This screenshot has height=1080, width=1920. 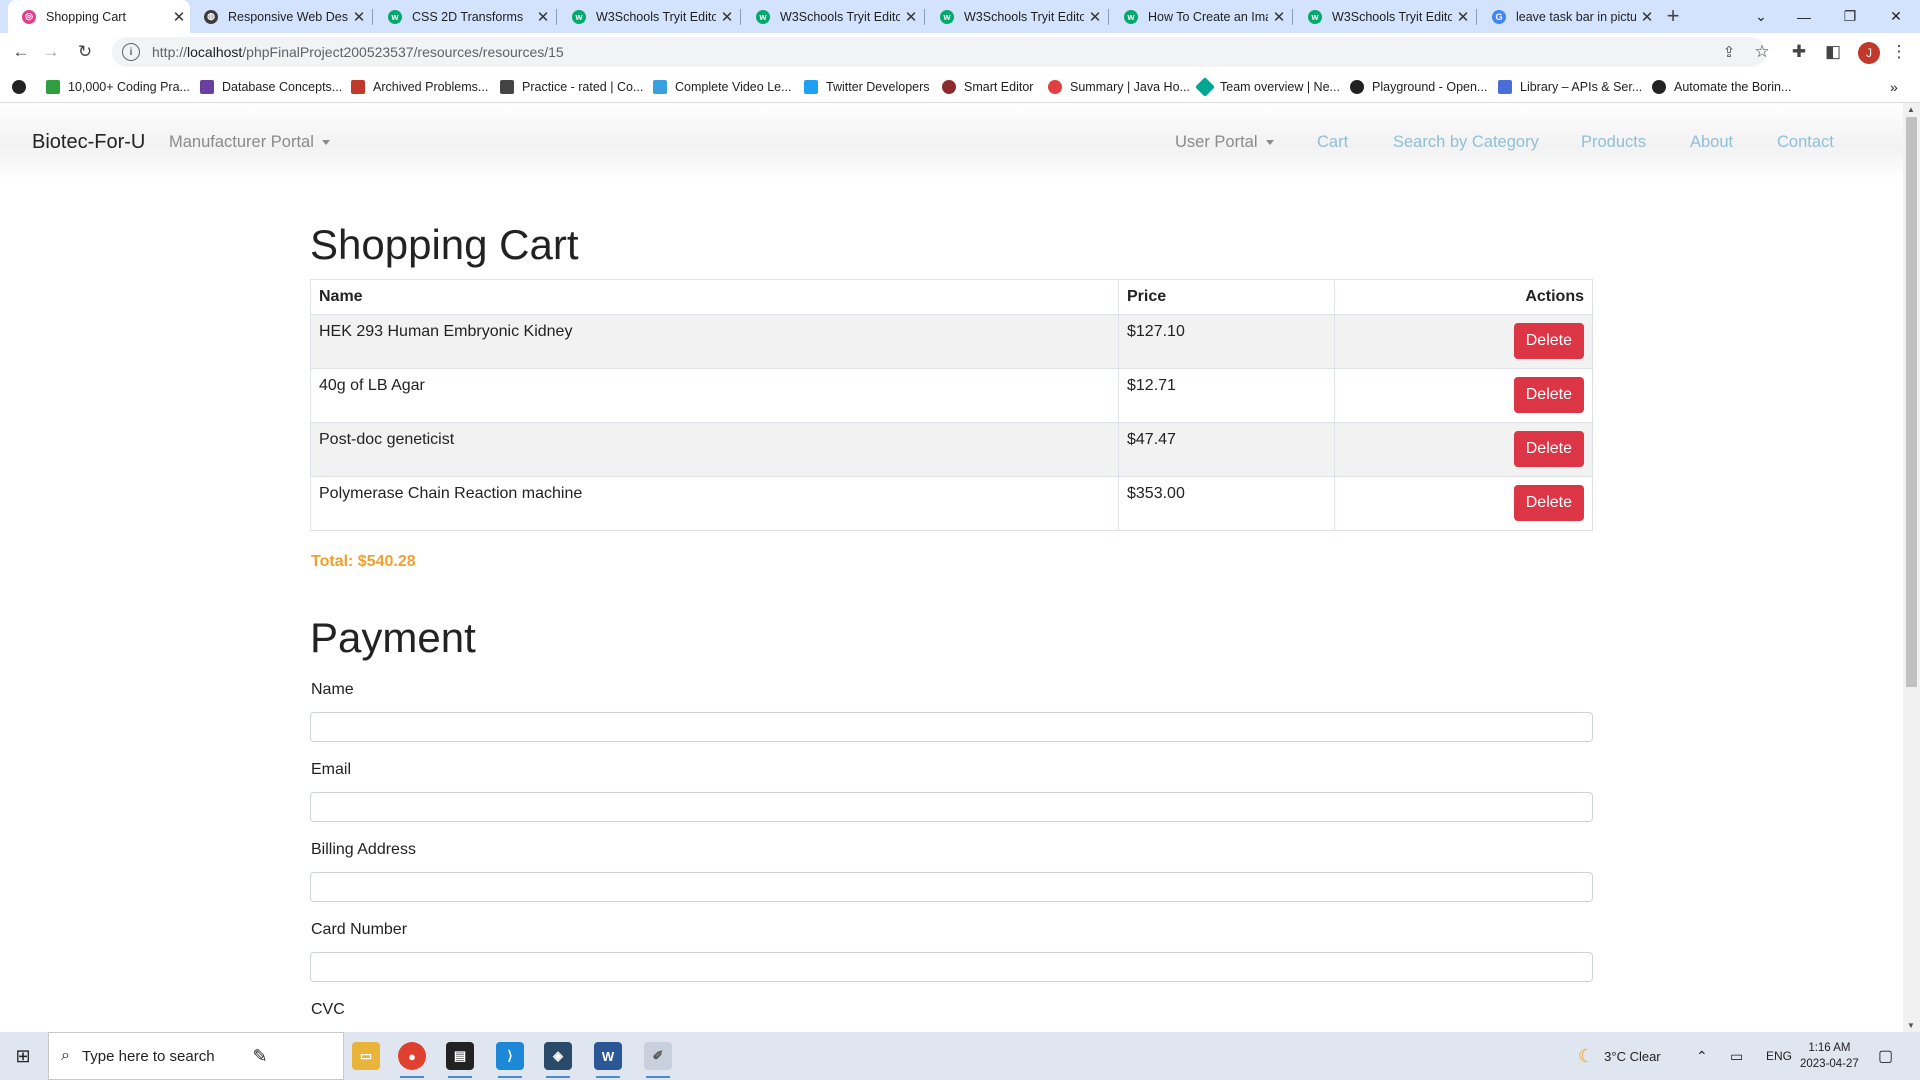 I want to click on reload-icon: ↻, so click(x=85, y=52).